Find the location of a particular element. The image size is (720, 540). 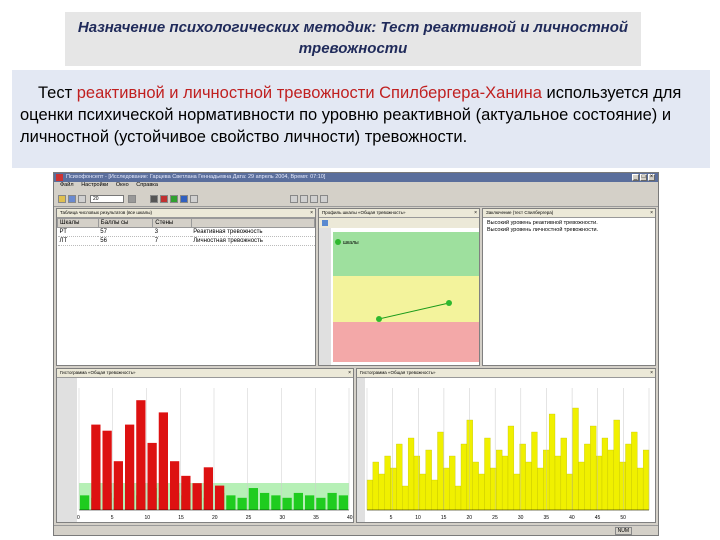

save-icon is located at coordinates (72, 199).